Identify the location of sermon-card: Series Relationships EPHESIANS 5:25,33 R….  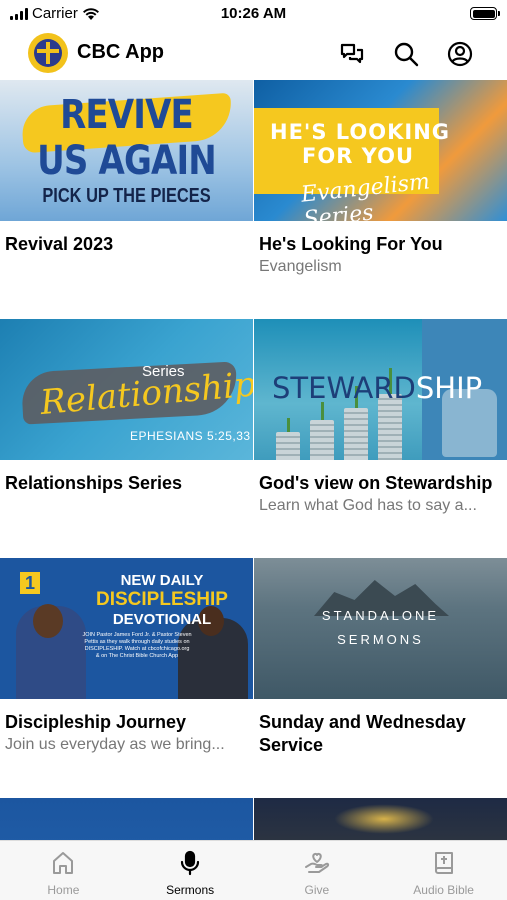
(126, 407).